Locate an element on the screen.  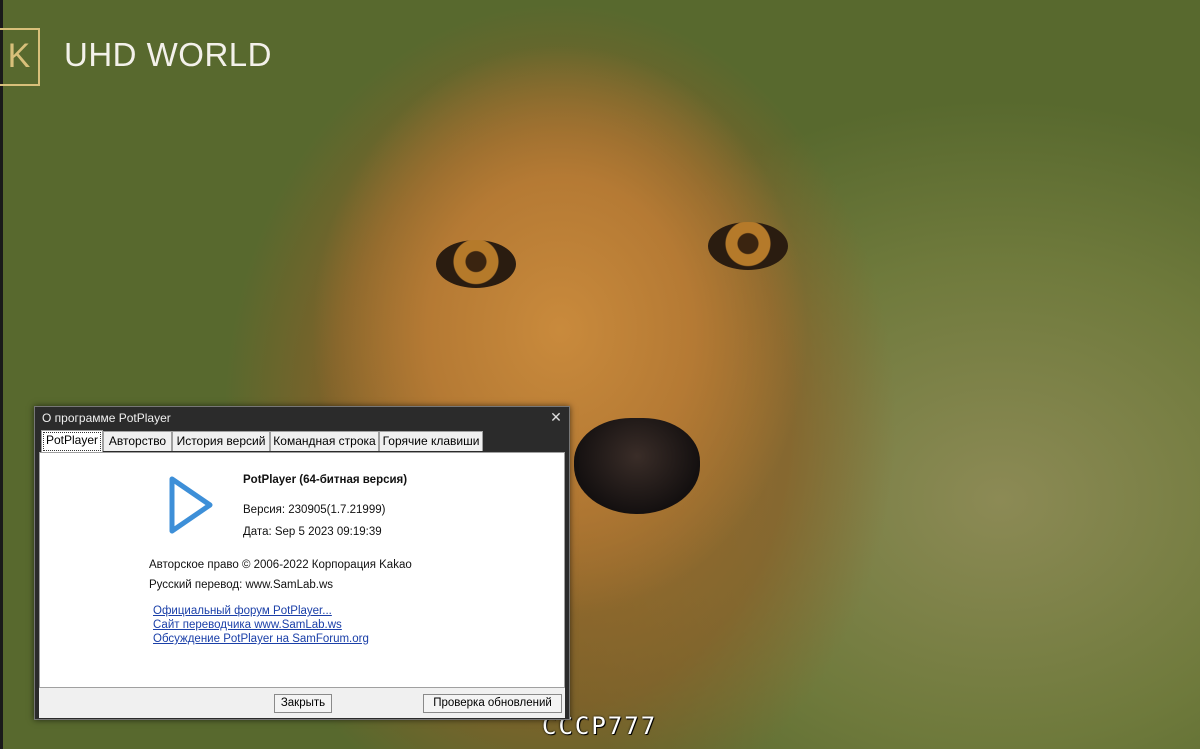
window-edge is located at coordinates (1, 374).